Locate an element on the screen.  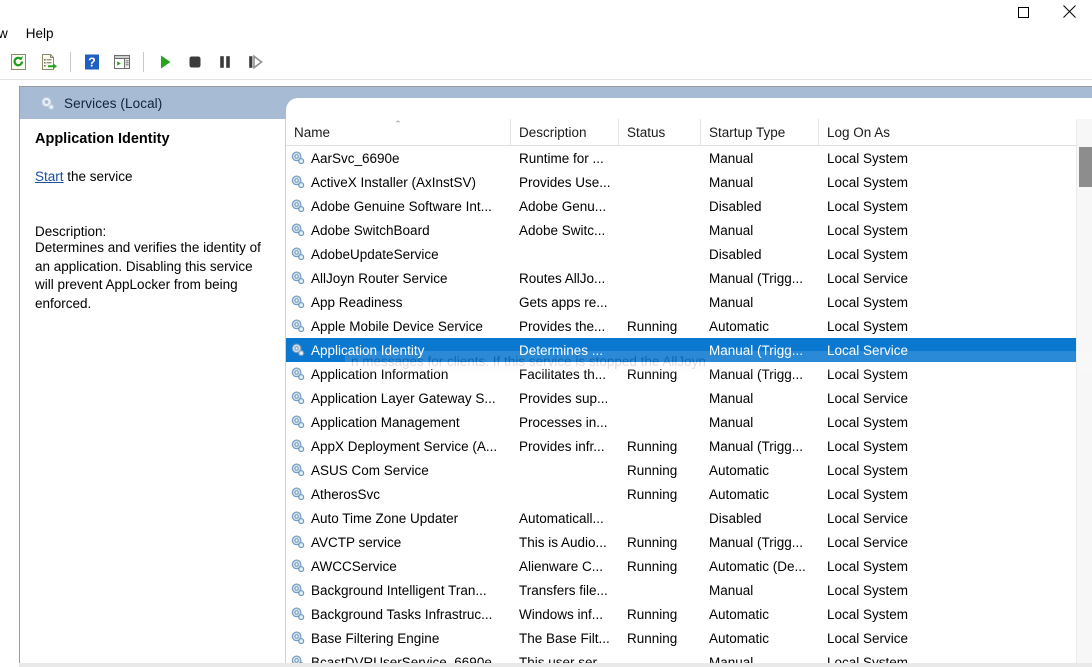
stop-icon is located at coordinates (195, 61).